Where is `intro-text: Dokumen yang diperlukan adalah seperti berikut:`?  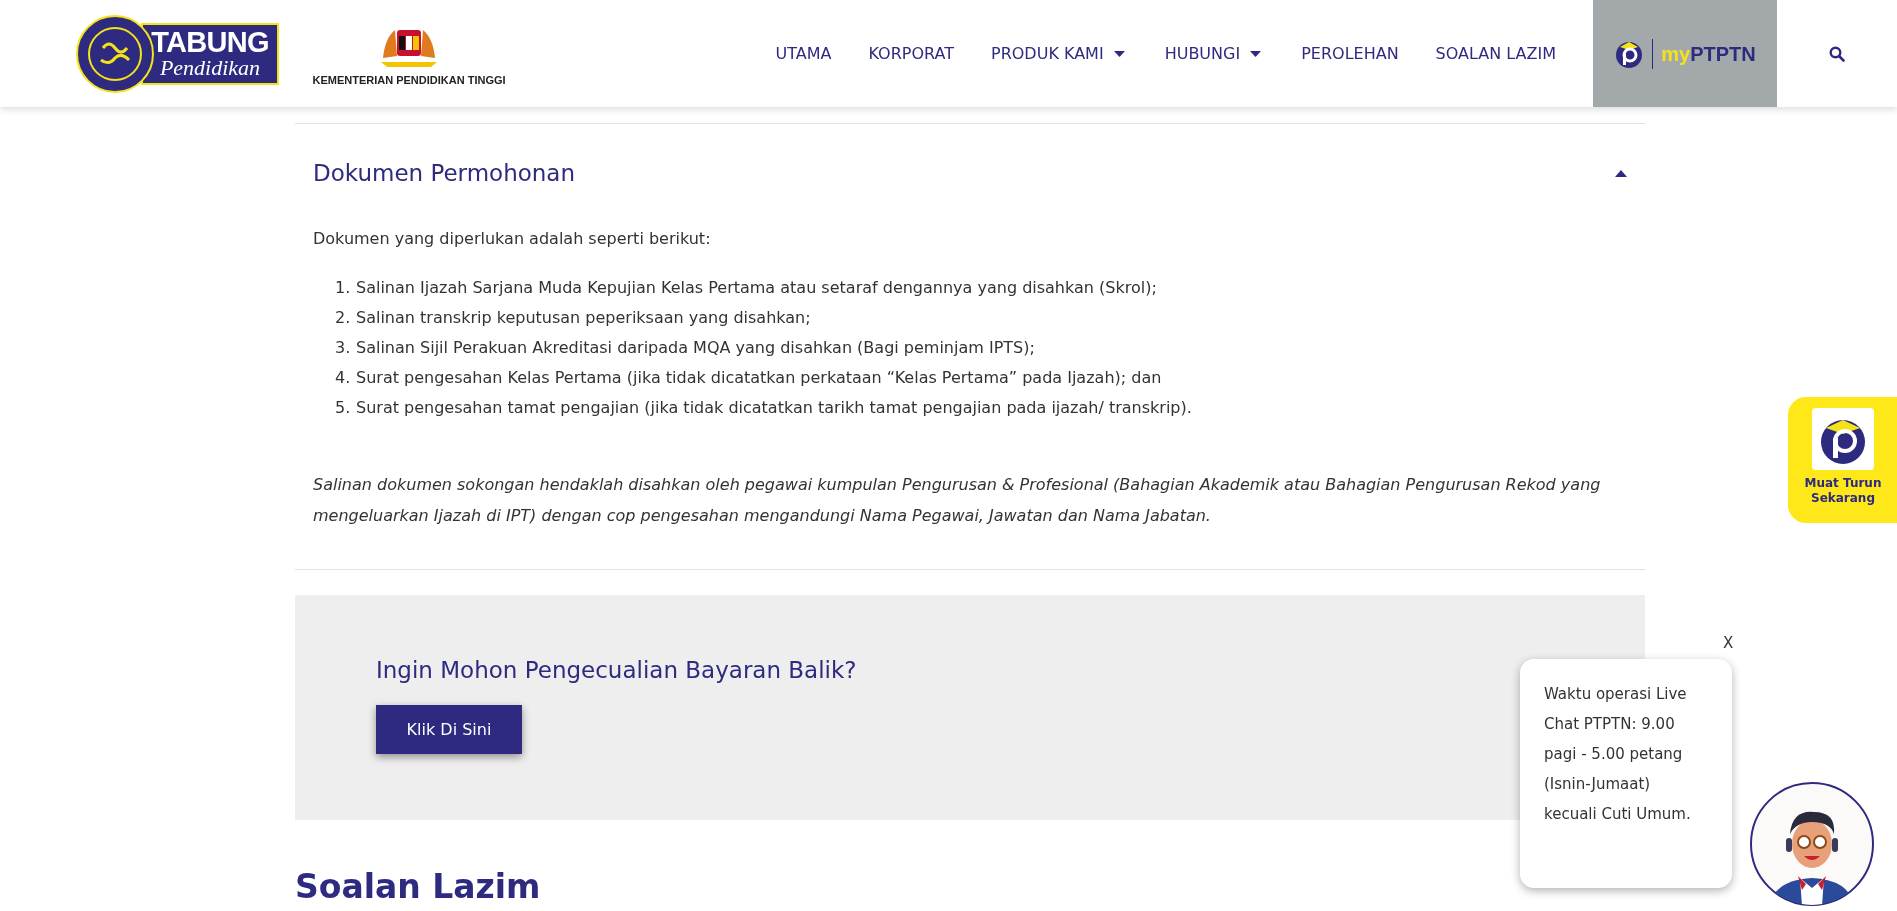
intro-text: Dokumen yang diperlukan adalah seperti berikut: is located at coordinates (512, 238).